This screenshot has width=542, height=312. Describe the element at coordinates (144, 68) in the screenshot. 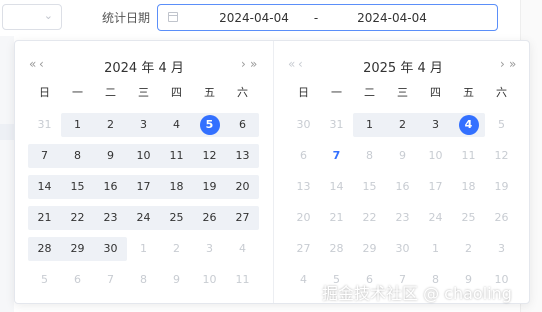

I see `calendar-left-title: 2024 年 4 月` at that location.